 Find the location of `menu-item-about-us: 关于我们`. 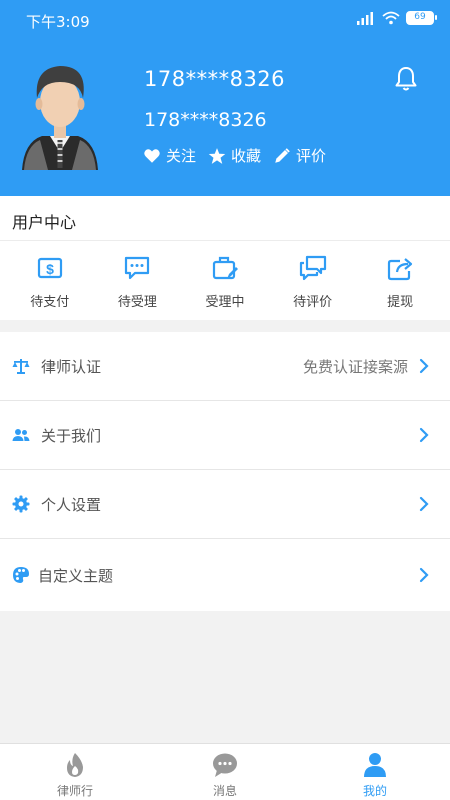

menu-item-about-us: 关于我们 is located at coordinates (225, 435).